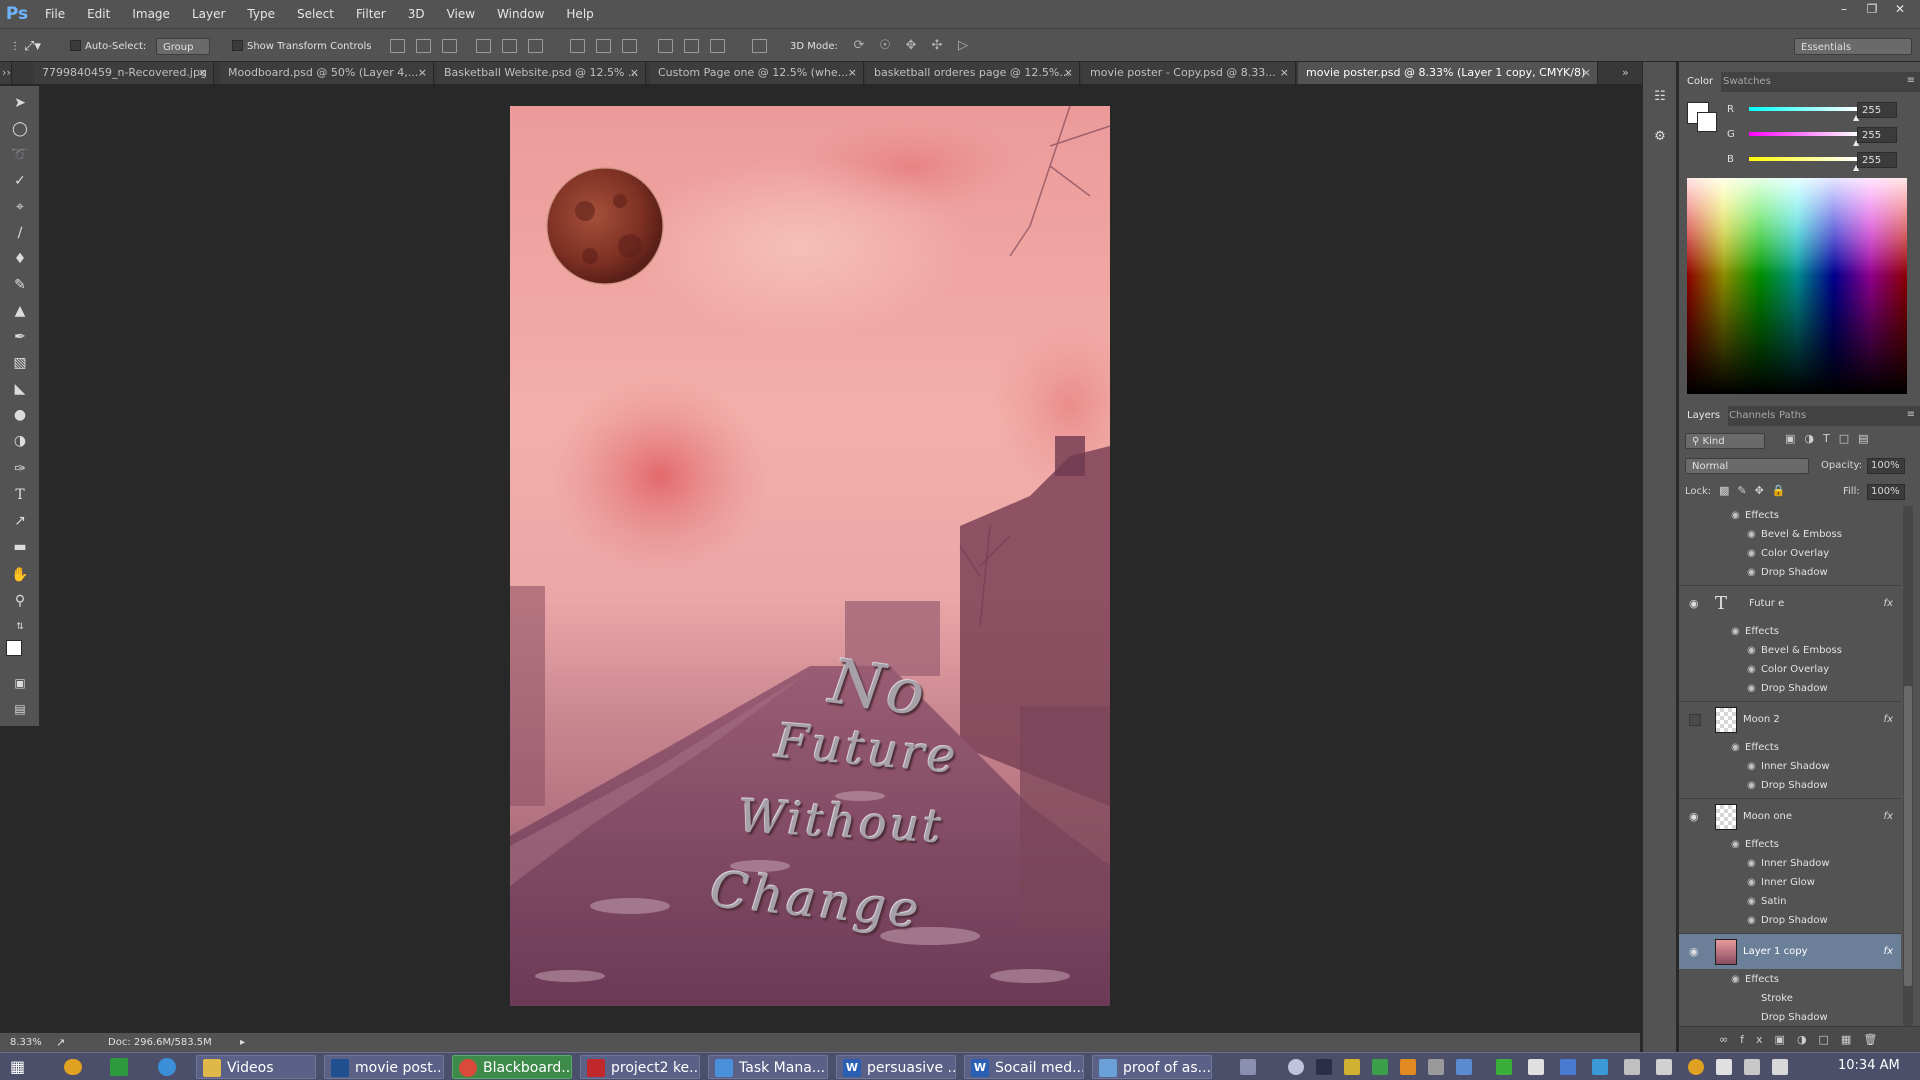 This screenshot has width=1920, height=1080. What do you see at coordinates (1747, 82) in the screenshot?
I see `tab-swatches: Swatches` at bounding box center [1747, 82].